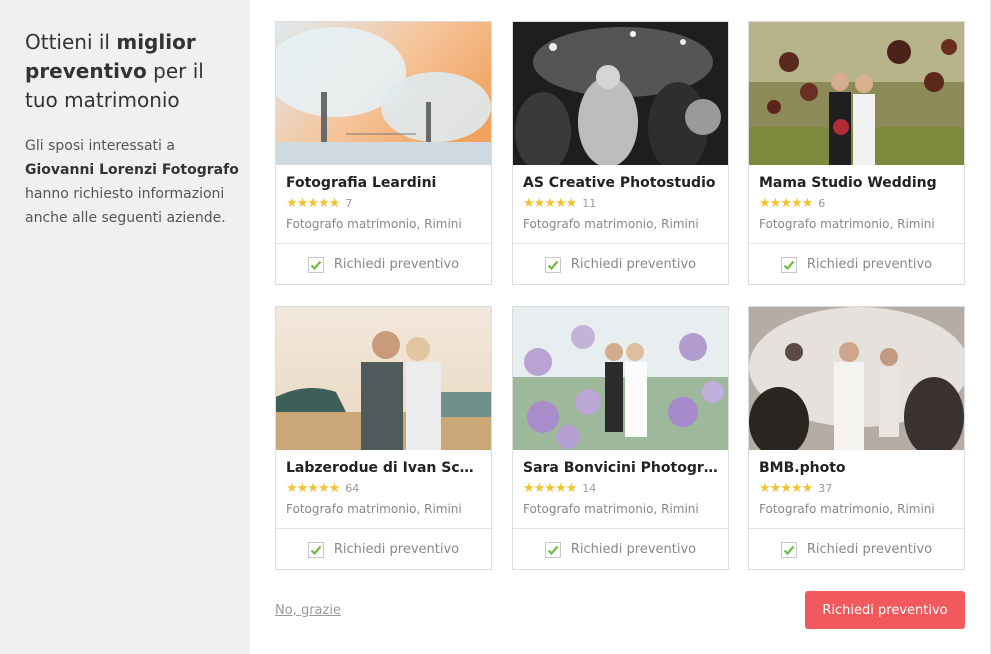 This screenshot has height=654, width=991. I want to click on no-thanks-link: No, grazie, so click(308, 610).